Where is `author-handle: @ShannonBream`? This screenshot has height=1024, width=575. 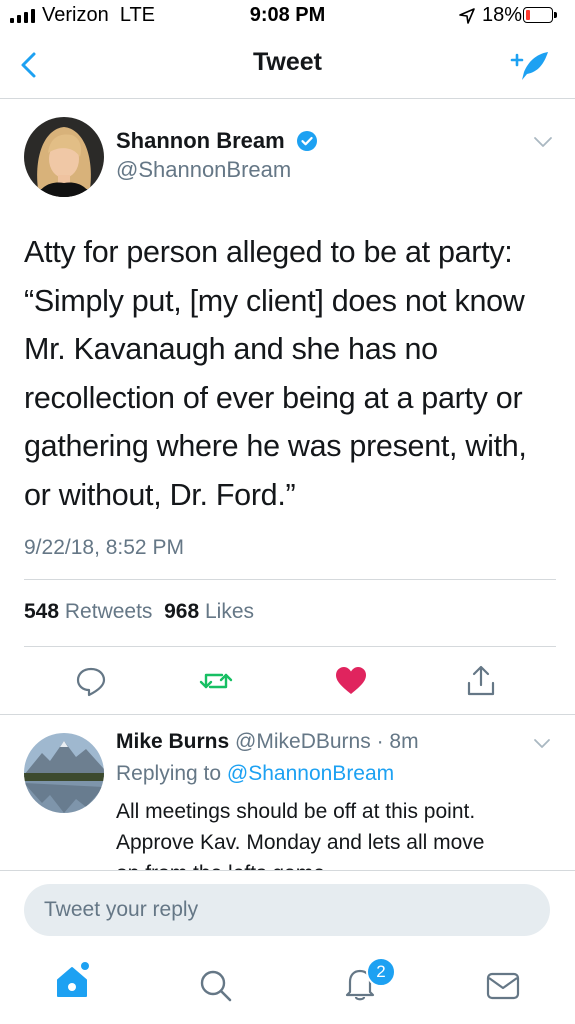
author-handle: @ShannonBream is located at coordinates (203, 170).